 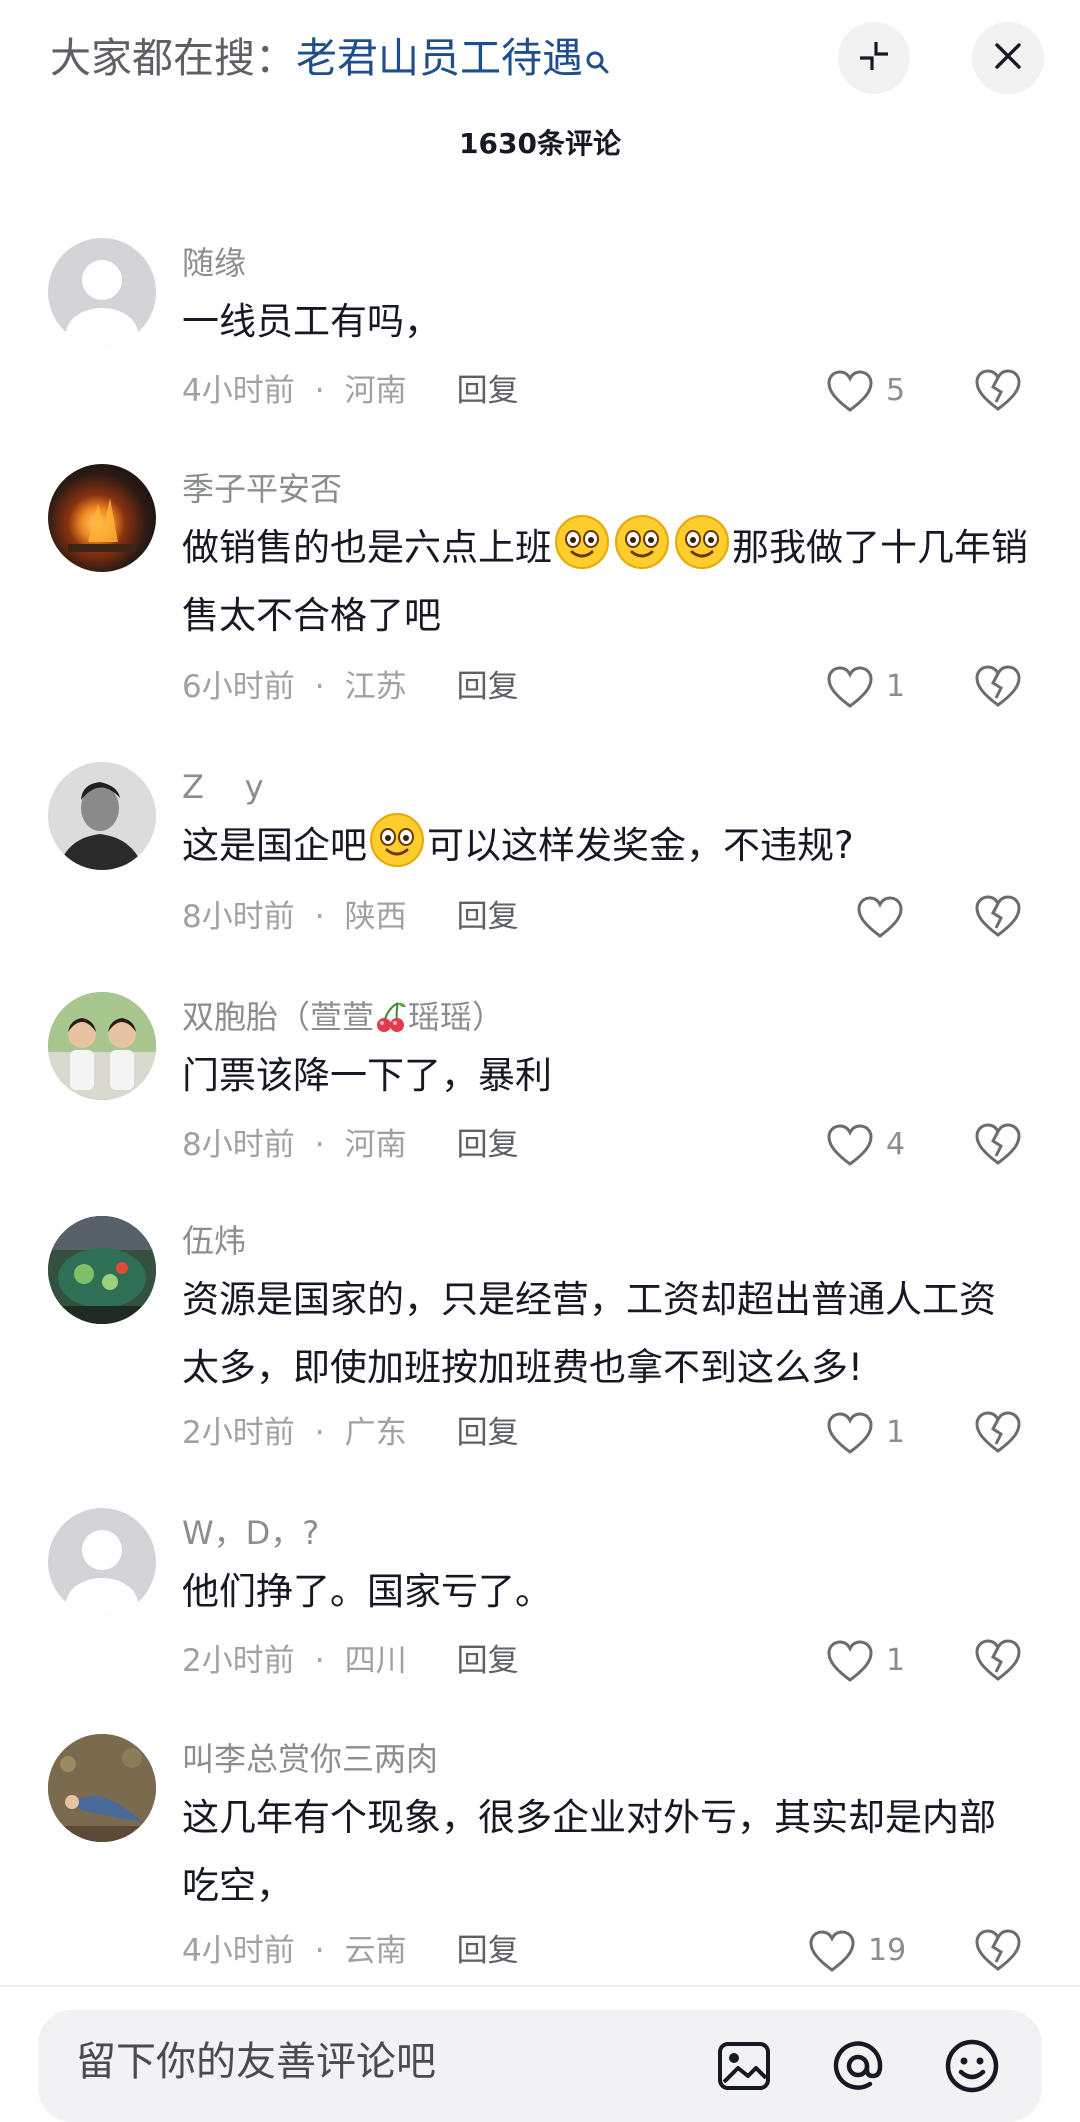 I want to click on like-button: 5, so click(x=886, y=391).